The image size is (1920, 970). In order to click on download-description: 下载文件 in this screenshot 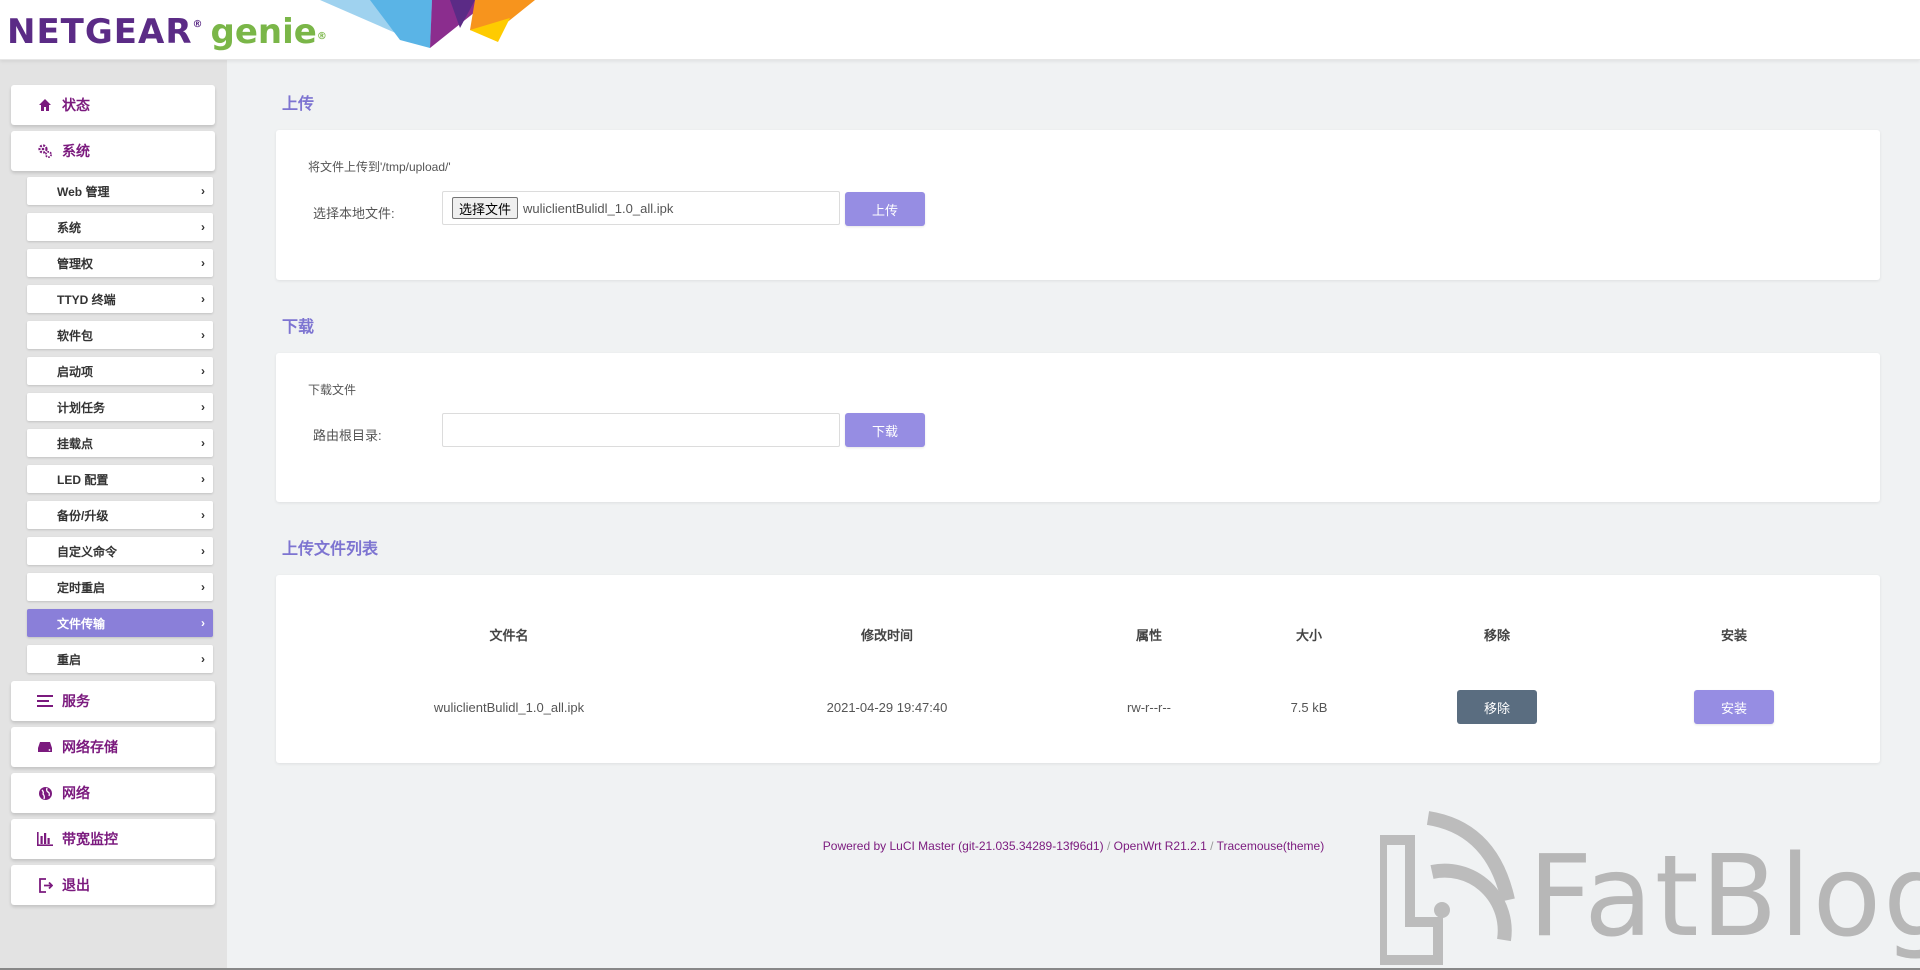, I will do `click(332, 390)`.